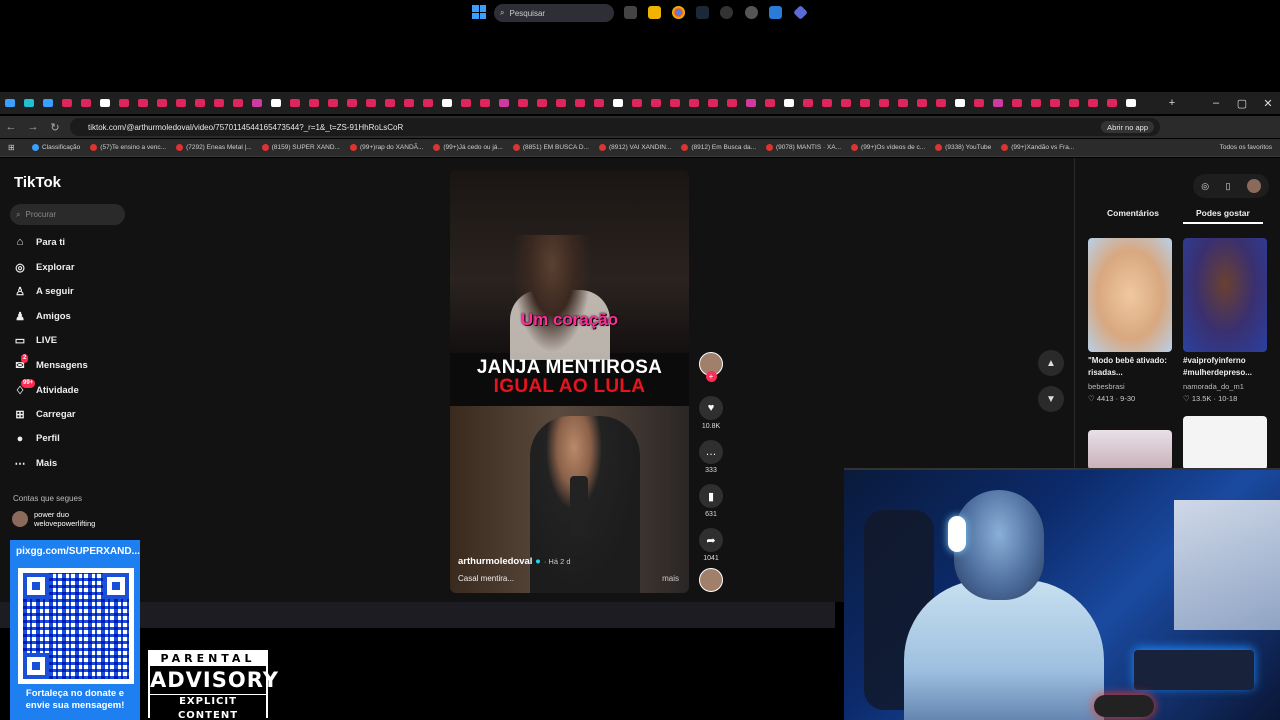  Describe the element at coordinates (1051, 399) in the screenshot. I see `next-video-button: ▼` at that location.